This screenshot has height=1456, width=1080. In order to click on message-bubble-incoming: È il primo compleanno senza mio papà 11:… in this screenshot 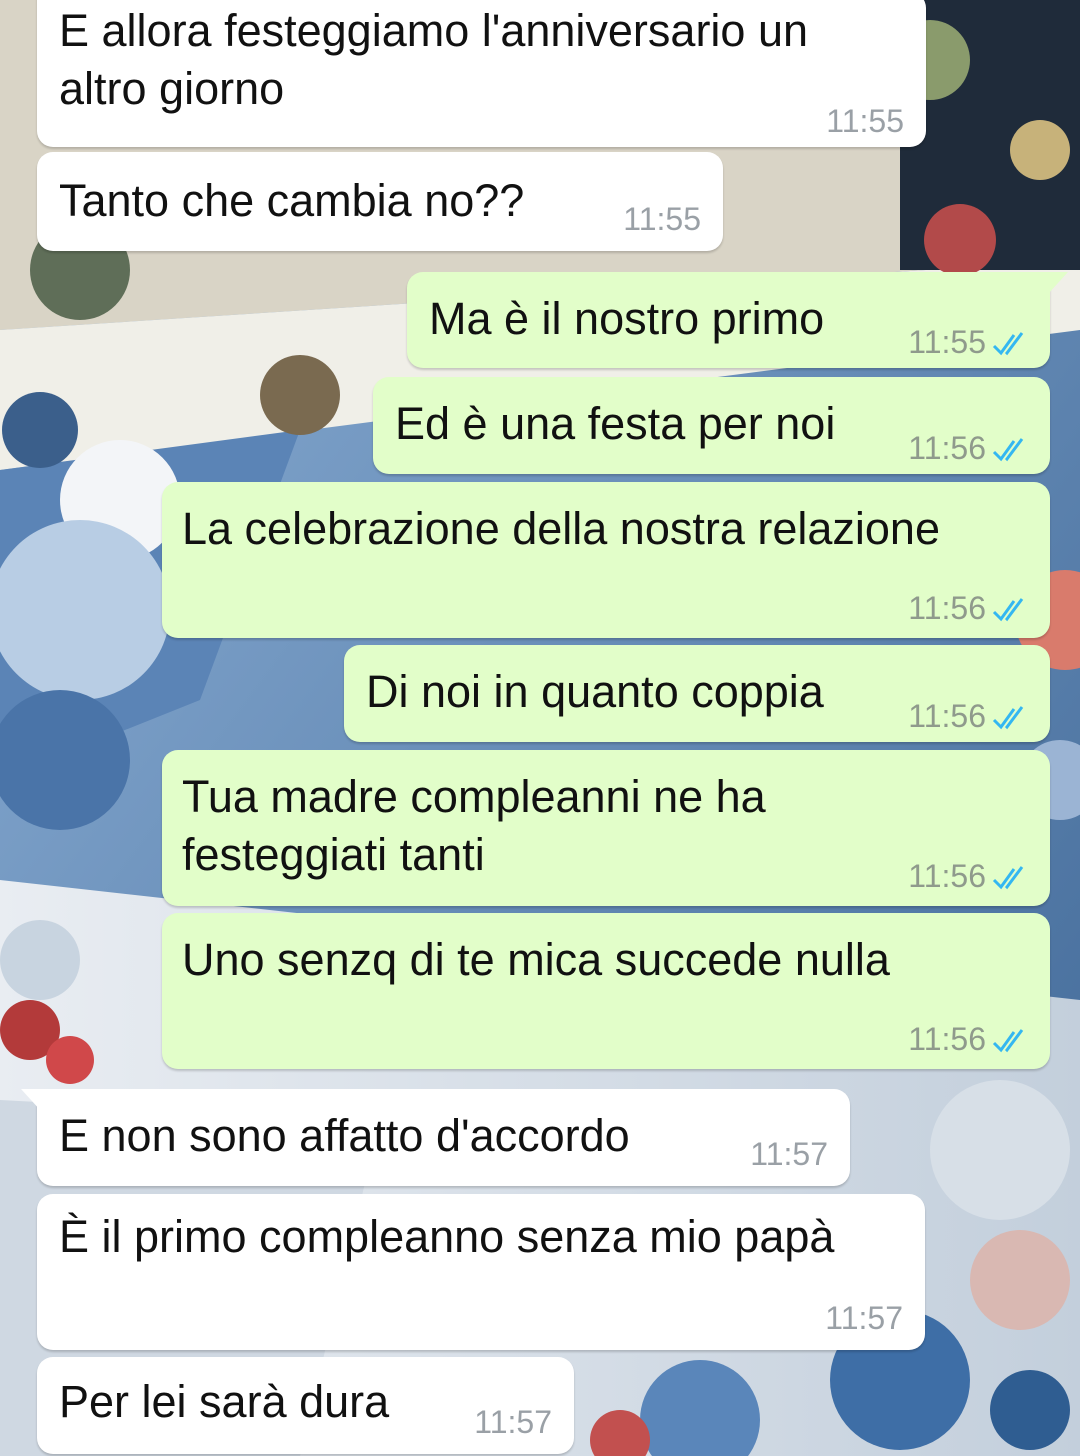, I will do `click(481, 1272)`.